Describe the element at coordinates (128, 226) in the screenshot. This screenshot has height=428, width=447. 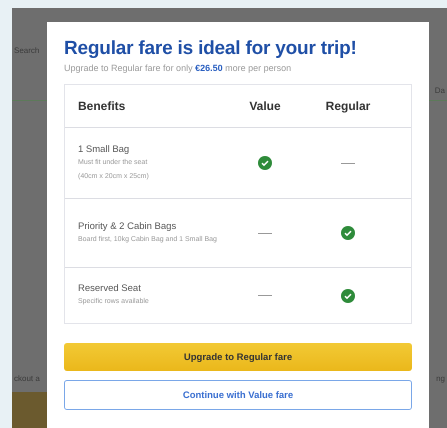
I see `benefit-name: Priority & 2 Cabin Bags` at that location.